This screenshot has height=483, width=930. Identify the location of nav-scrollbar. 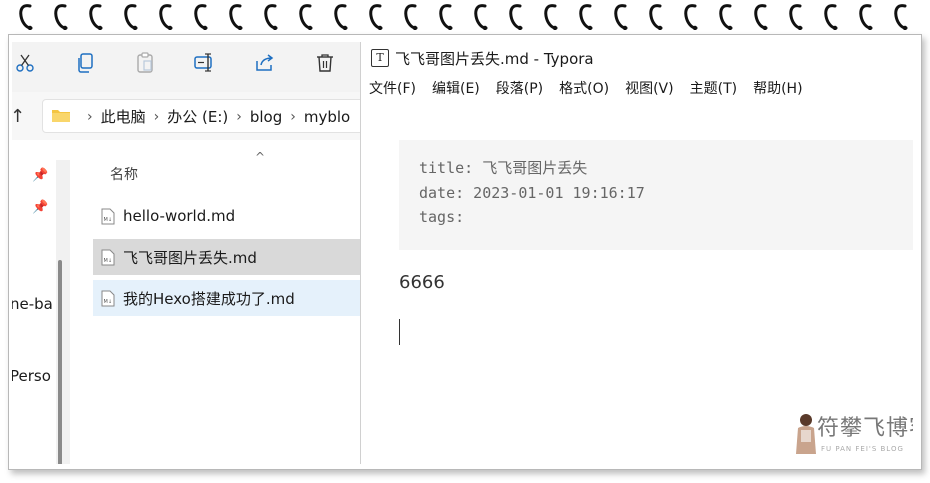
(63, 312).